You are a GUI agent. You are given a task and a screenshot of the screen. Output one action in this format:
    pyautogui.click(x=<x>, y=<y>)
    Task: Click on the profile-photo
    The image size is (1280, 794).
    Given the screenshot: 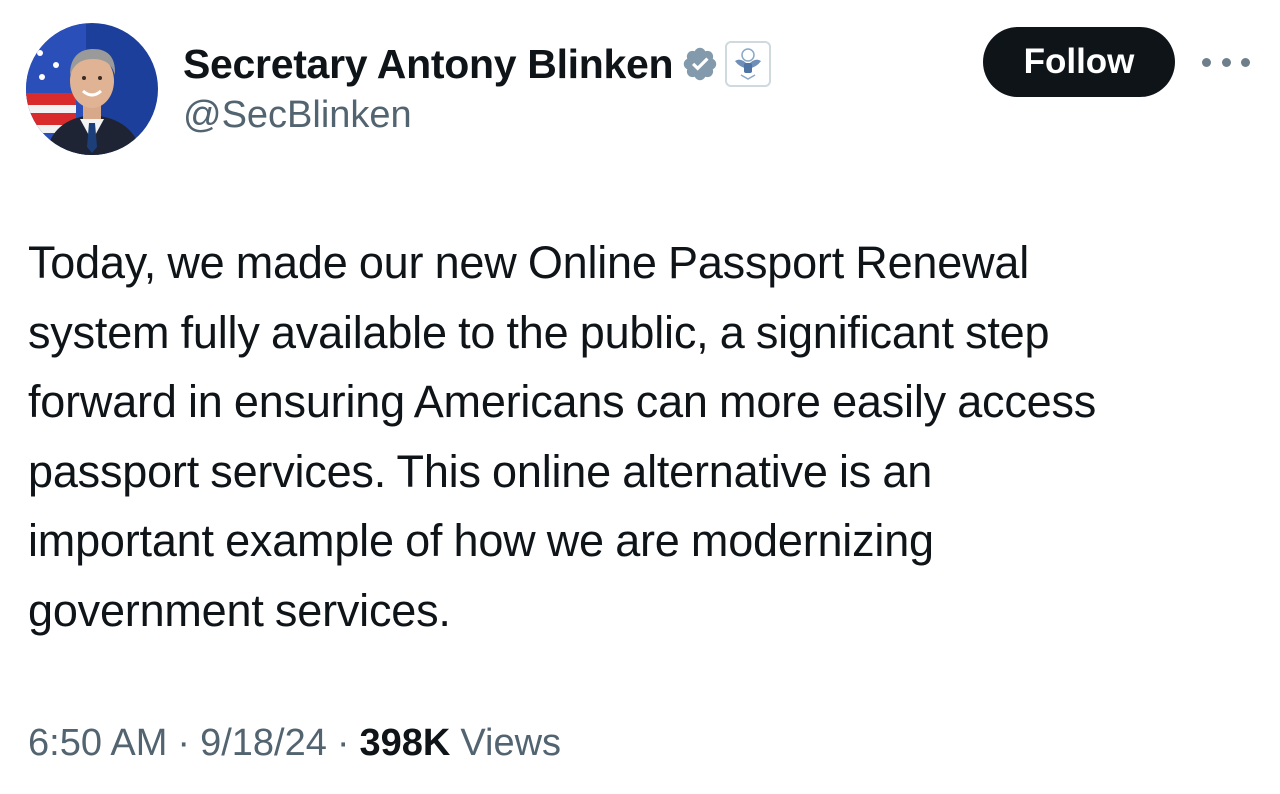 What is the action you would take?
    pyautogui.click(x=92, y=89)
    